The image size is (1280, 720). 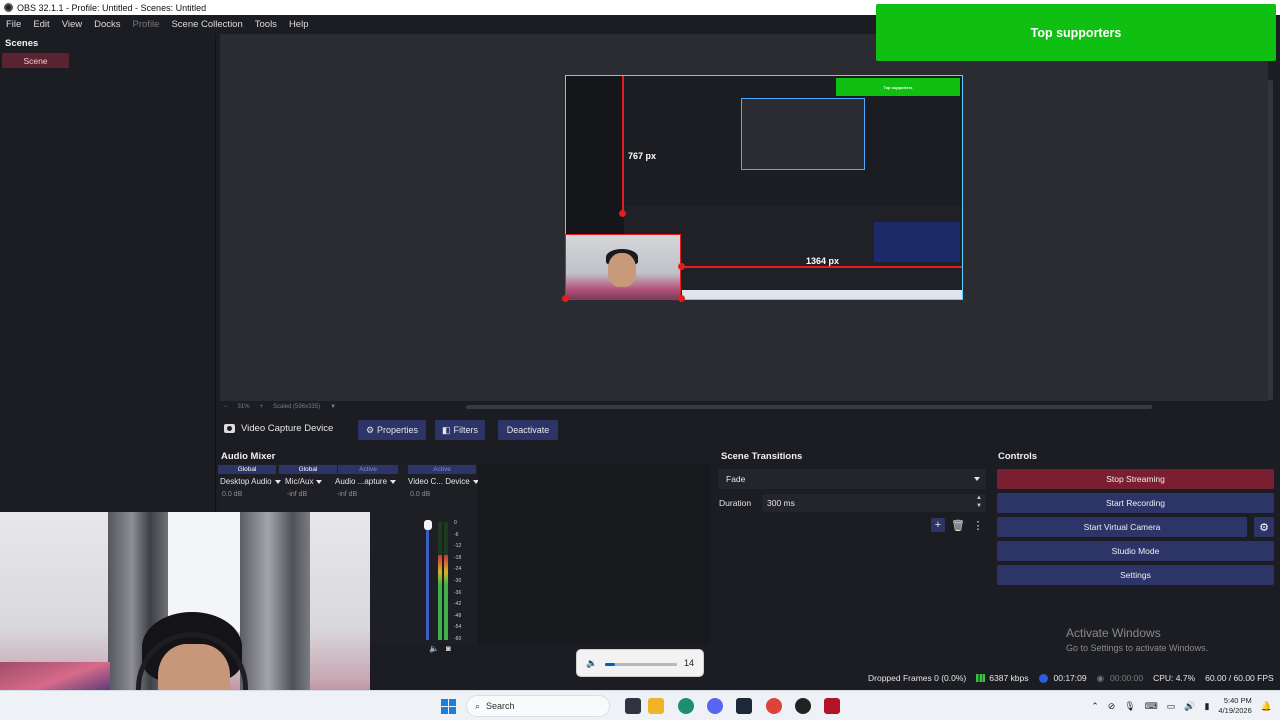 I want to click on resize-handle-right, so click(x=681, y=266).